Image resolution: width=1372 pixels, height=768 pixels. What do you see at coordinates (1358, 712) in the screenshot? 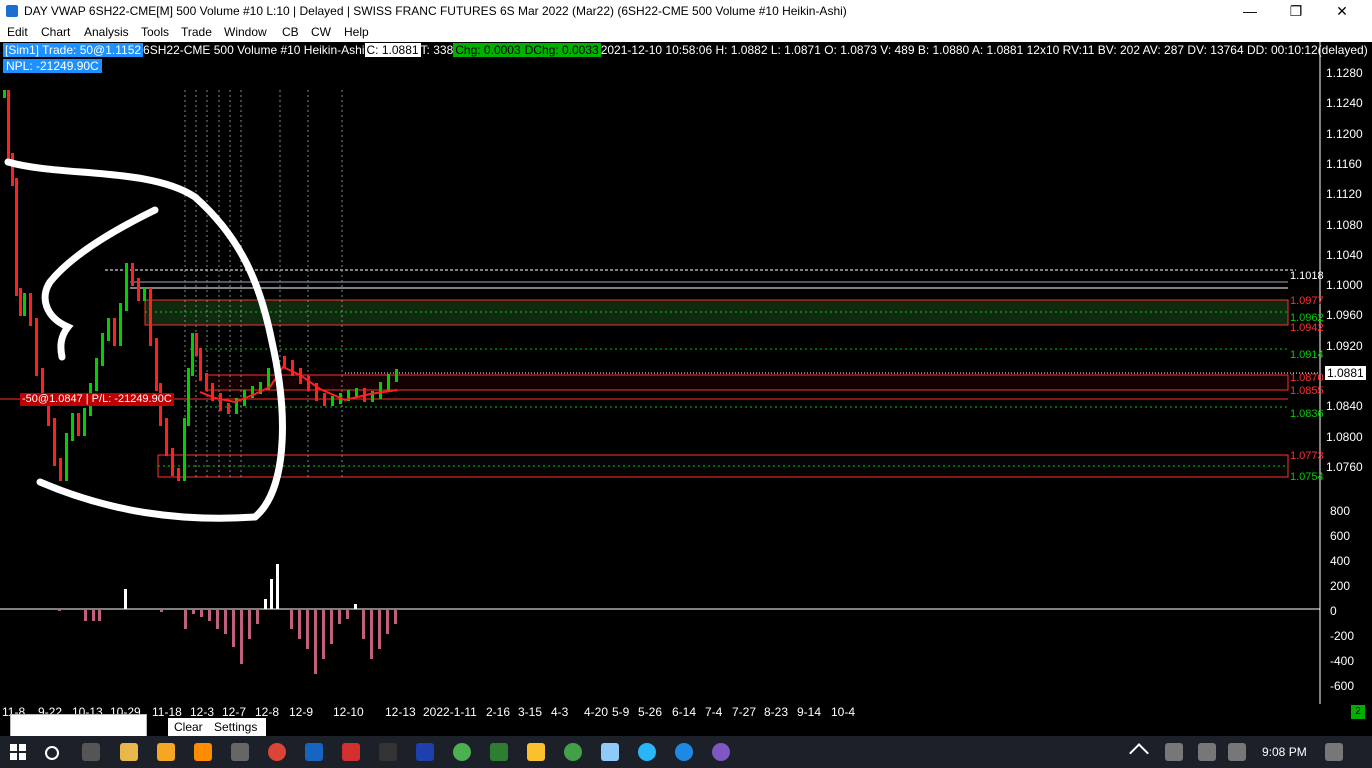
I see `axis-badge: 2` at bounding box center [1358, 712].